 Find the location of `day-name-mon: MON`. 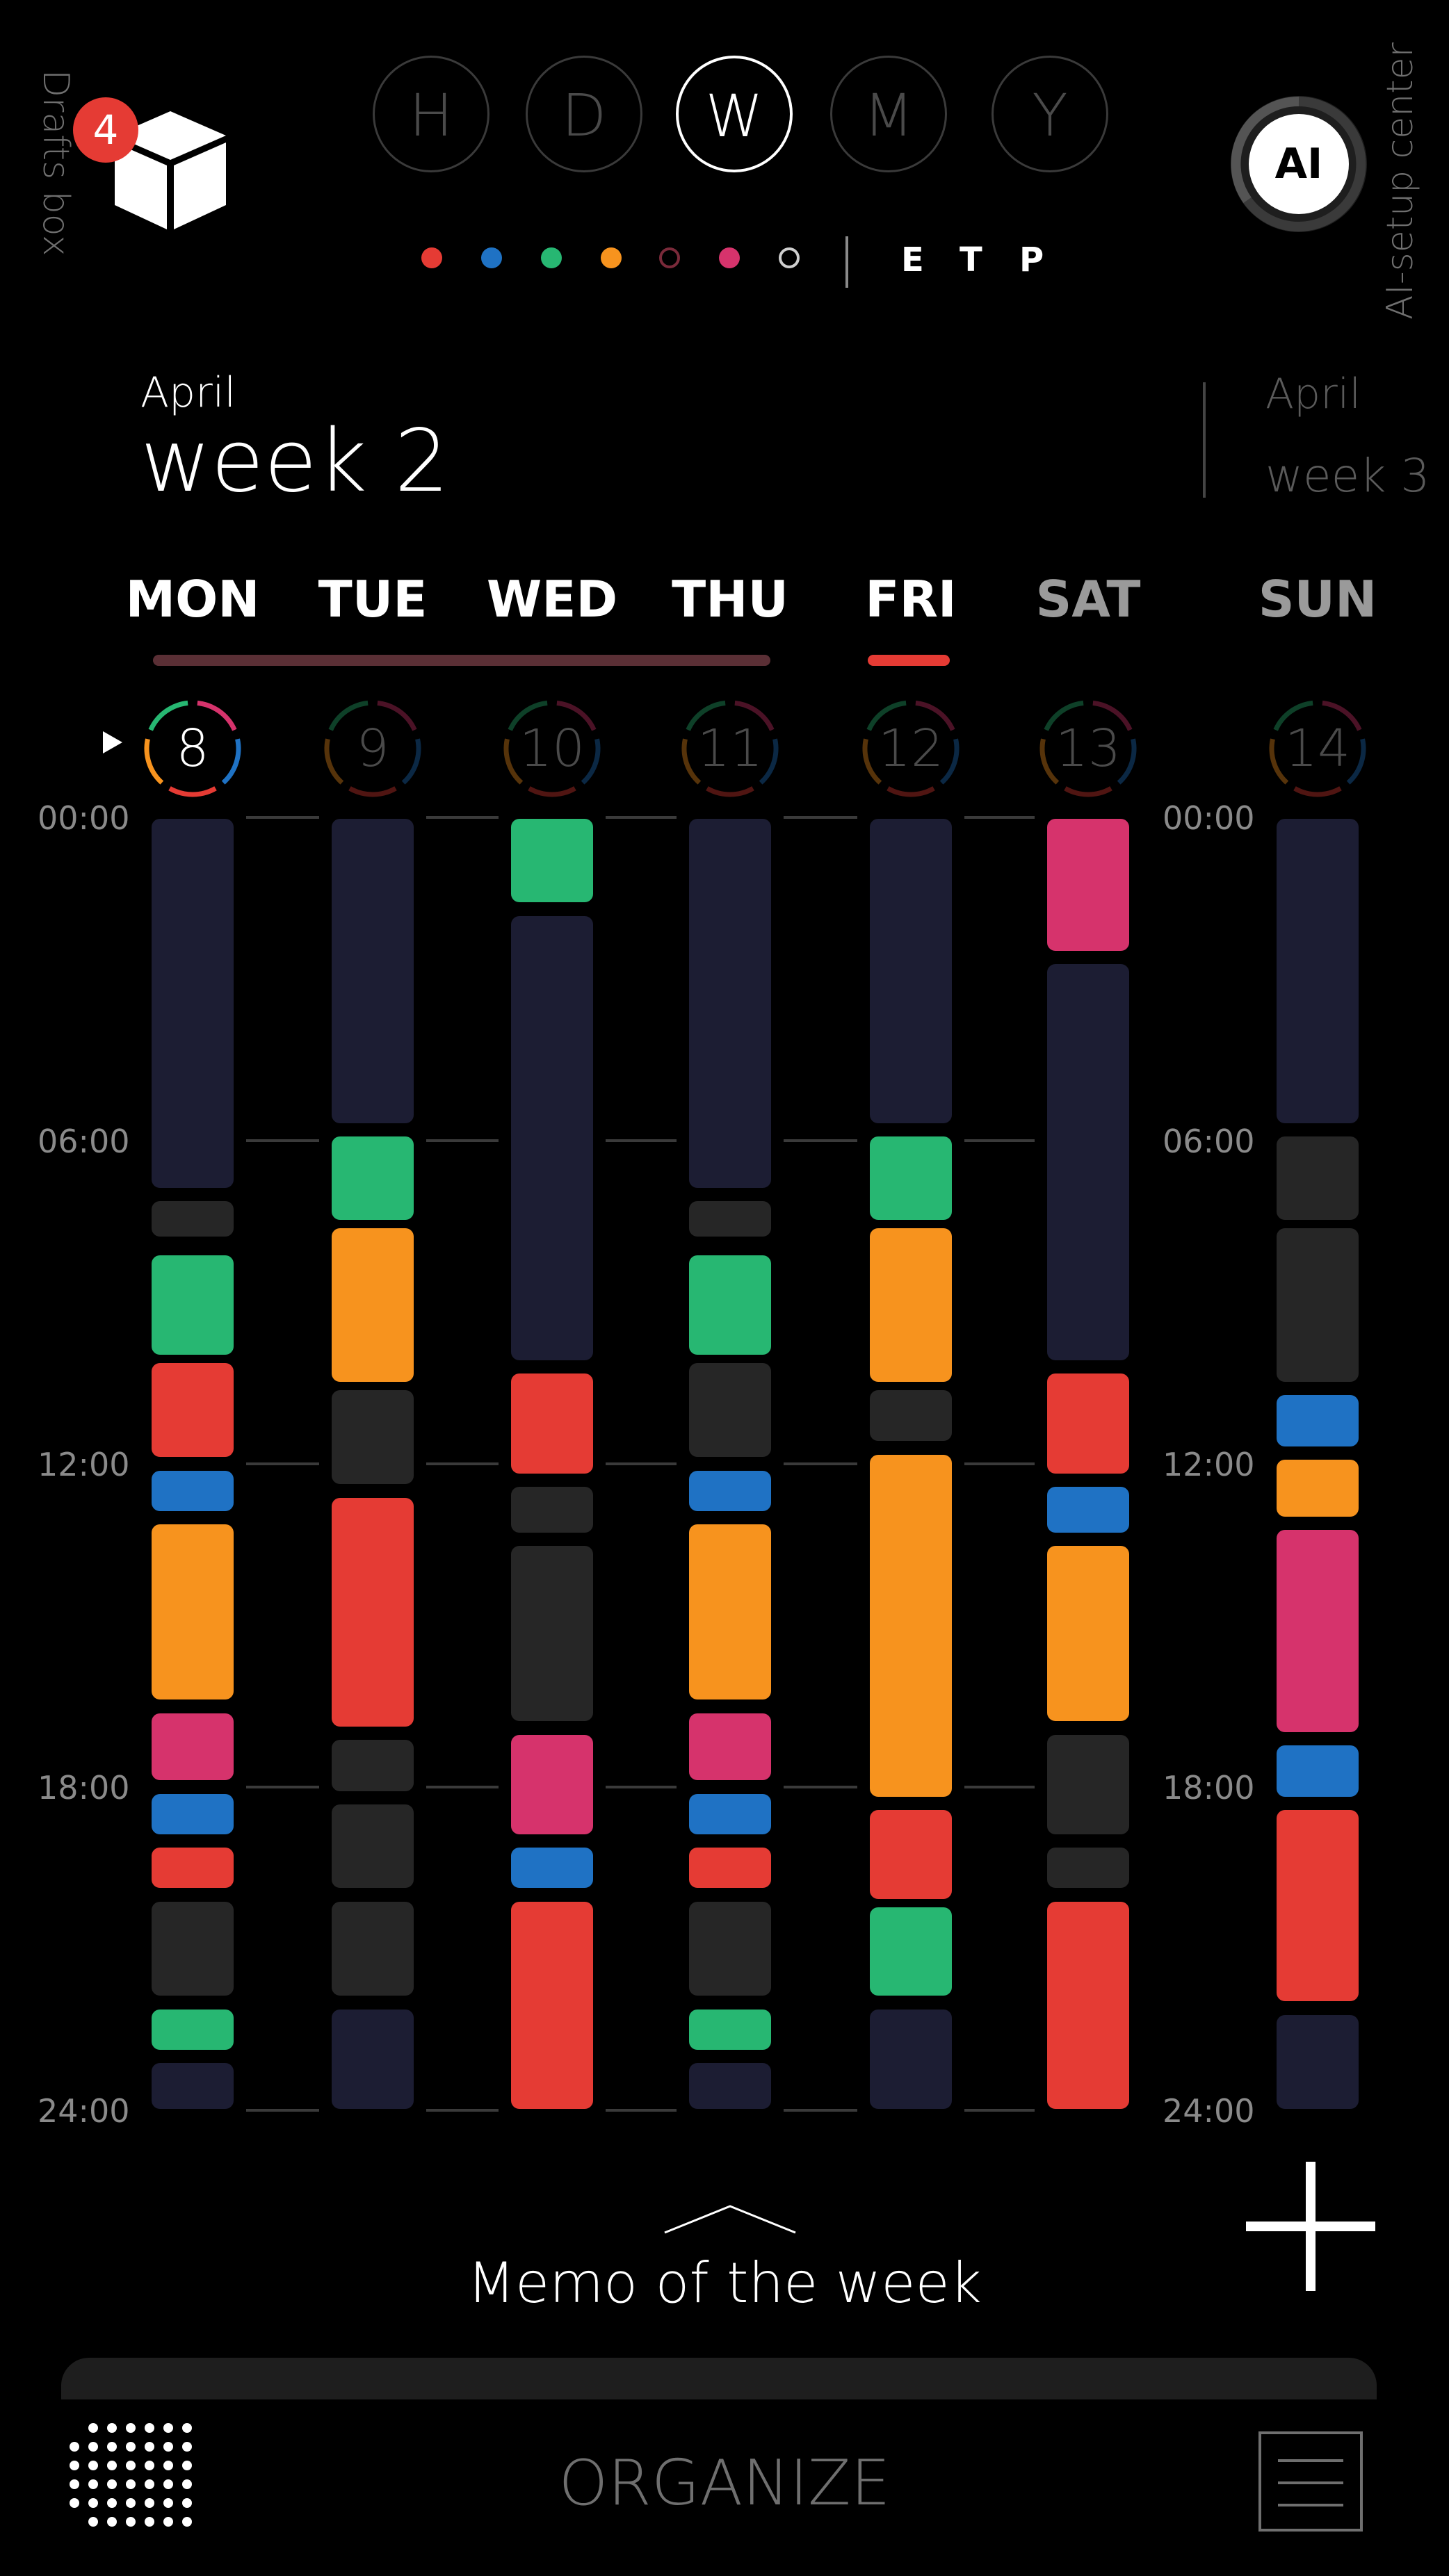

day-name-mon: MON is located at coordinates (193, 599).